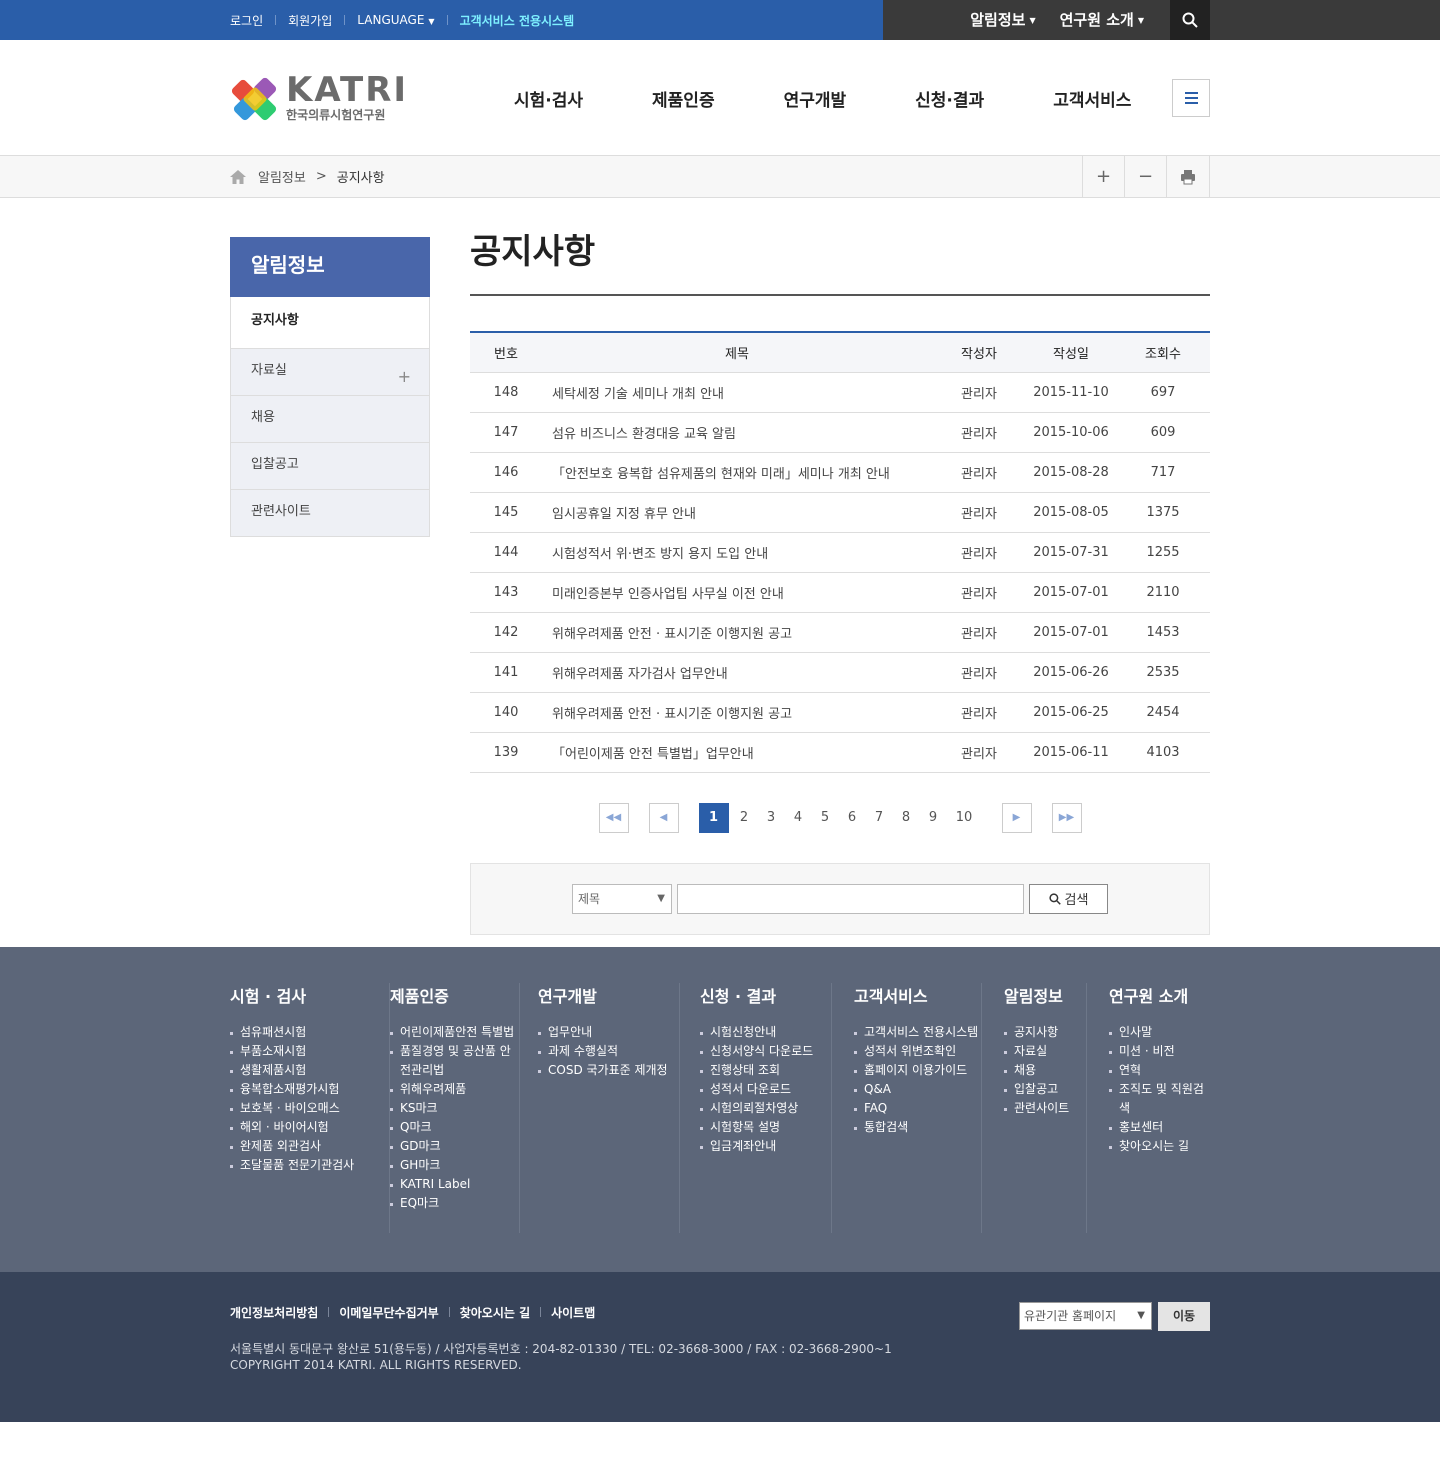 This screenshot has width=1440, height=1459. Describe the element at coordinates (454, 1165) in the screenshot. I see `sitemap-link: GH마크` at that location.